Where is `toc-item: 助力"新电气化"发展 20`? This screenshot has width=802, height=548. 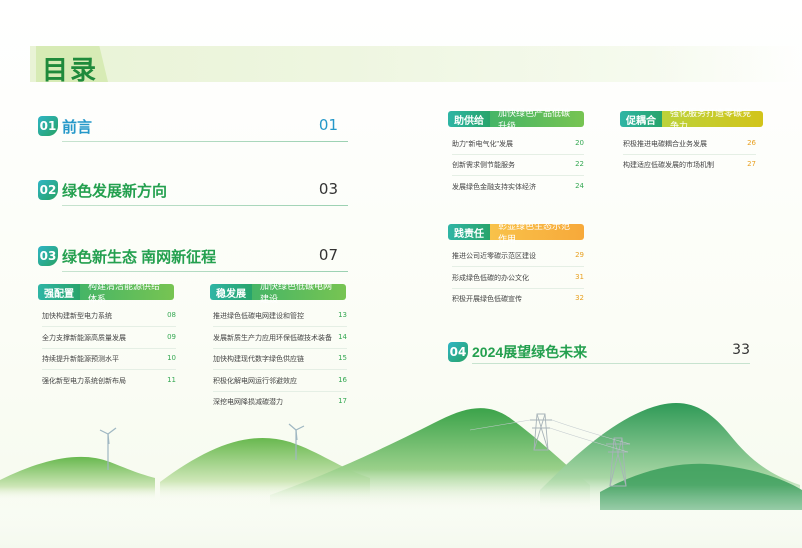
toc-item: 助力"新电气化"发展 20 is located at coordinates (518, 147).